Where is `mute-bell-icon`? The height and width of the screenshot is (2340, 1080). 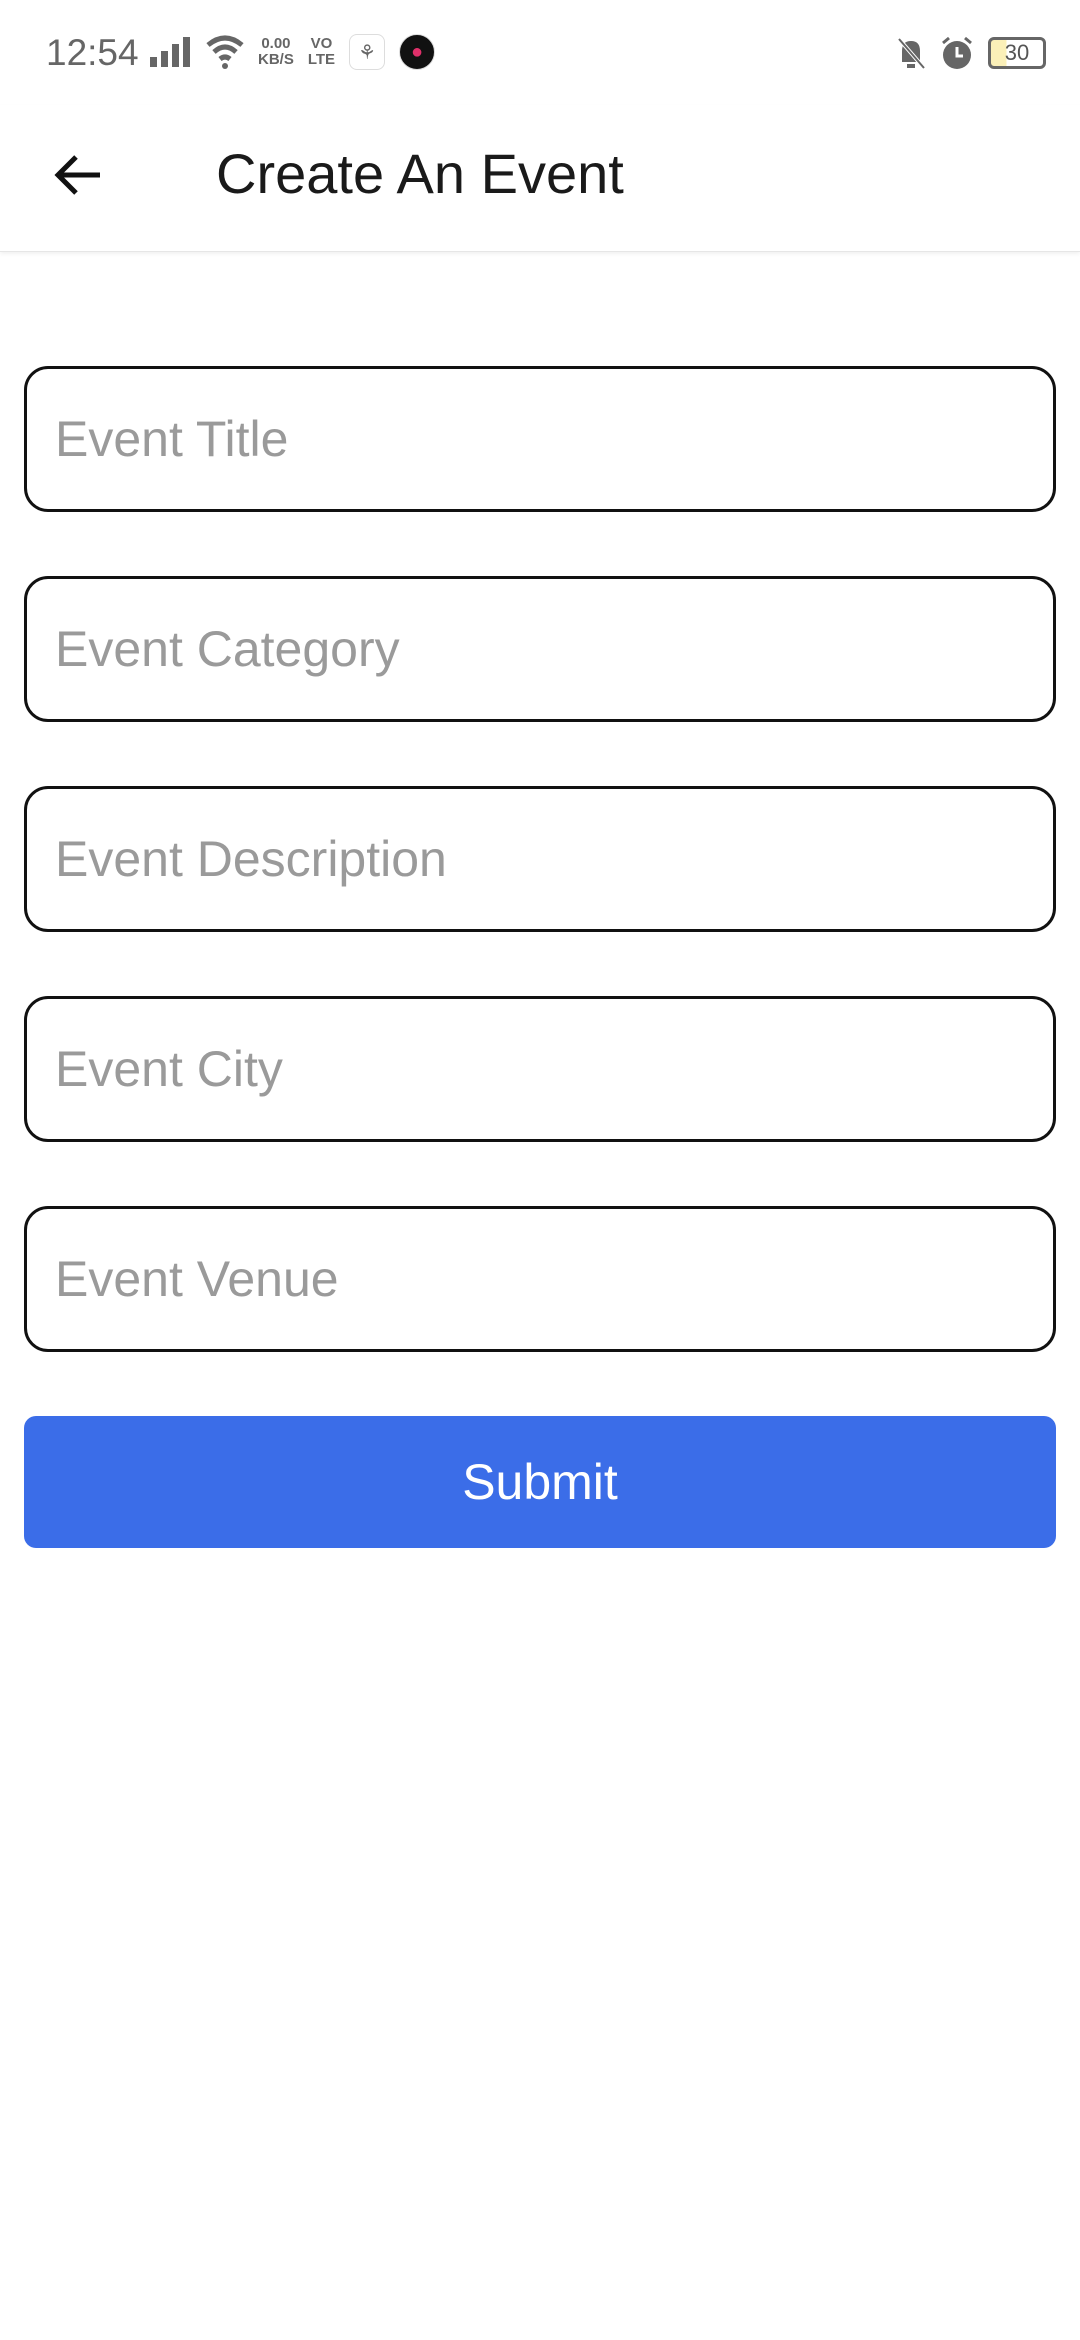 mute-bell-icon is located at coordinates (911, 53).